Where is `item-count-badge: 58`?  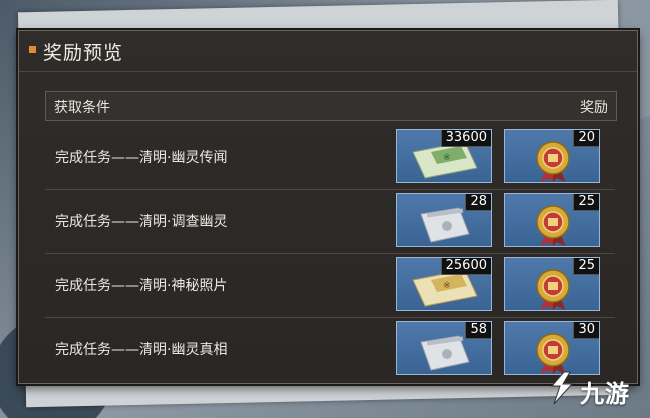
item-count-badge: 58 is located at coordinates (478, 330).